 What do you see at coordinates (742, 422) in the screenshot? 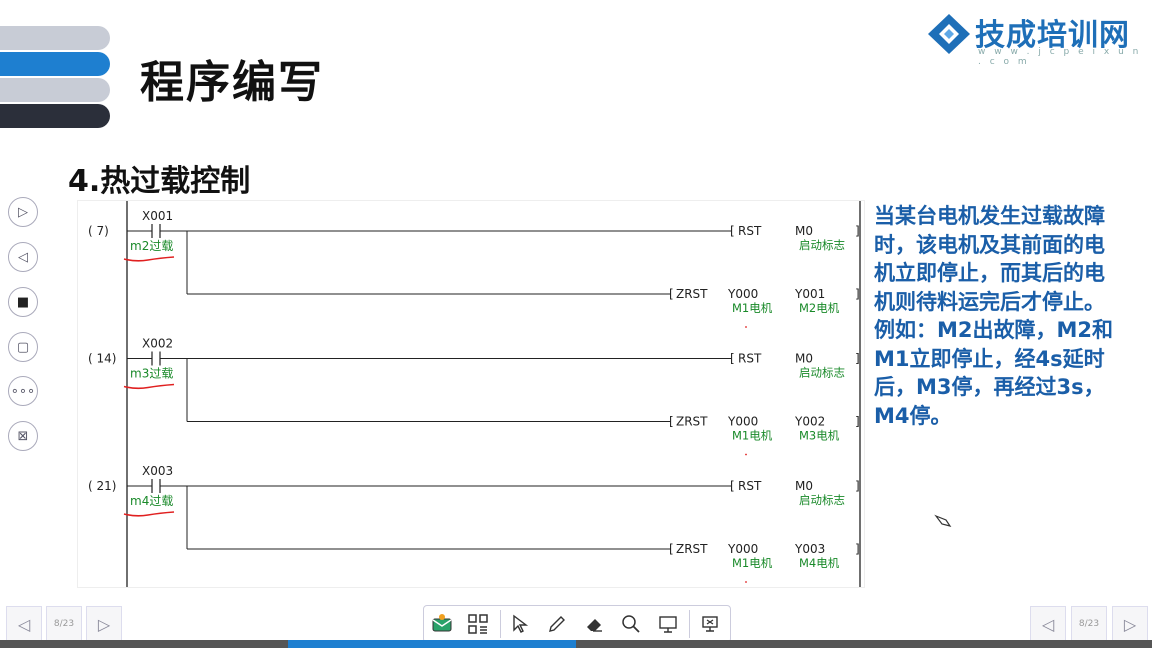
I see `rung-2-zrst-device-1: Y000` at bounding box center [742, 422].